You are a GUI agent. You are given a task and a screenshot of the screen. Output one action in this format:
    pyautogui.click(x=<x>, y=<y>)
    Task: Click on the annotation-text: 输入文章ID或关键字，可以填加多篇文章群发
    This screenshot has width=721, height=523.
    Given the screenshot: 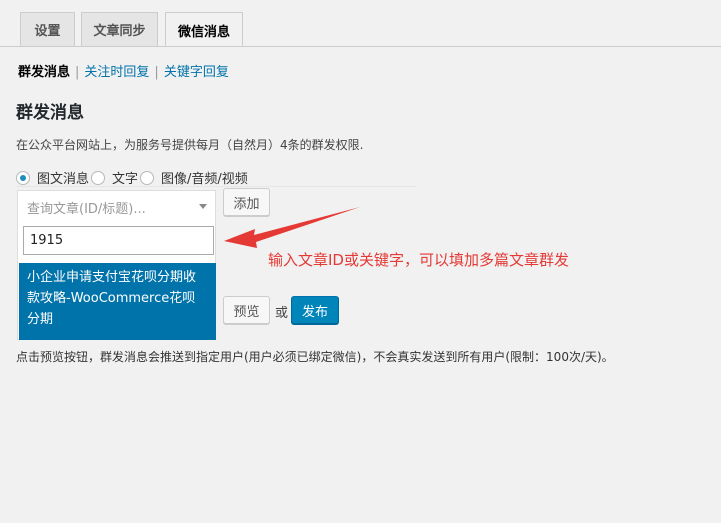 What is the action you would take?
    pyautogui.click(x=418, y=260)
    